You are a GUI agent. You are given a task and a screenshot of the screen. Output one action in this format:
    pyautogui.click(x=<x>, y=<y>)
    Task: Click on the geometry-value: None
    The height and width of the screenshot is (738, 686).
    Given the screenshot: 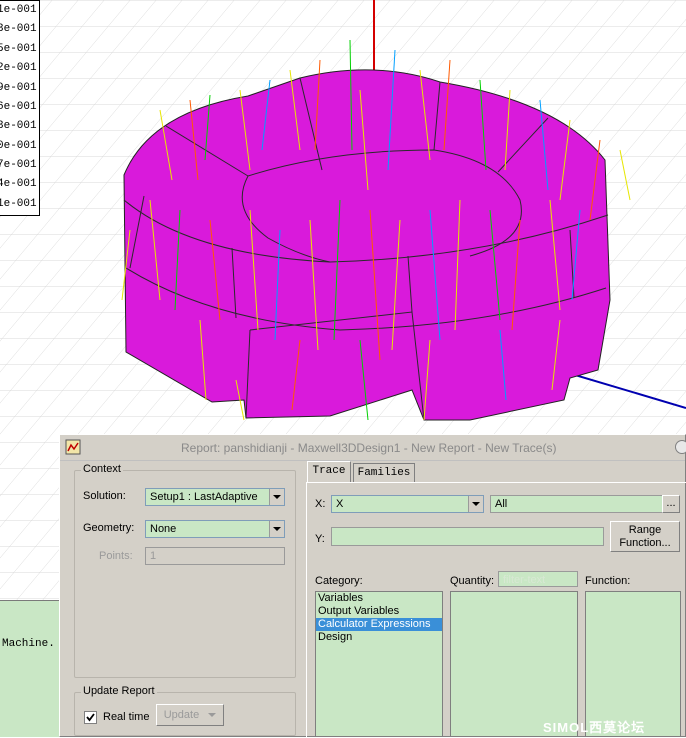 What is the action you would take?
    pyautogui.click(x=163, y=529)
    